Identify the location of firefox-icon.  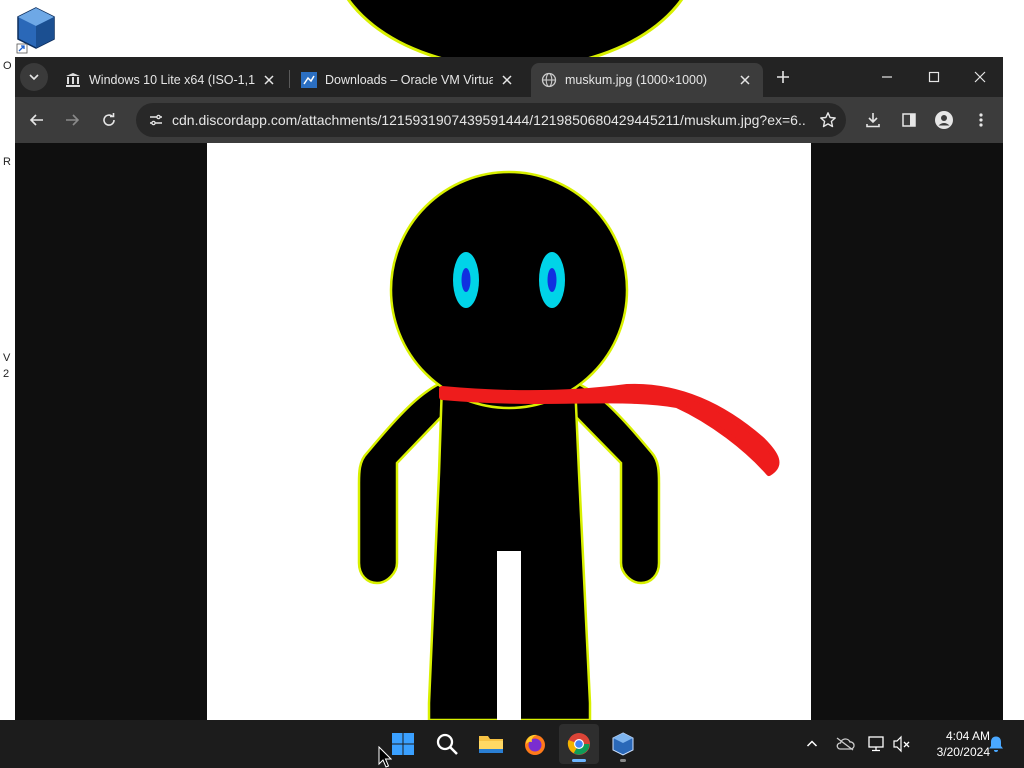
(535, 744).